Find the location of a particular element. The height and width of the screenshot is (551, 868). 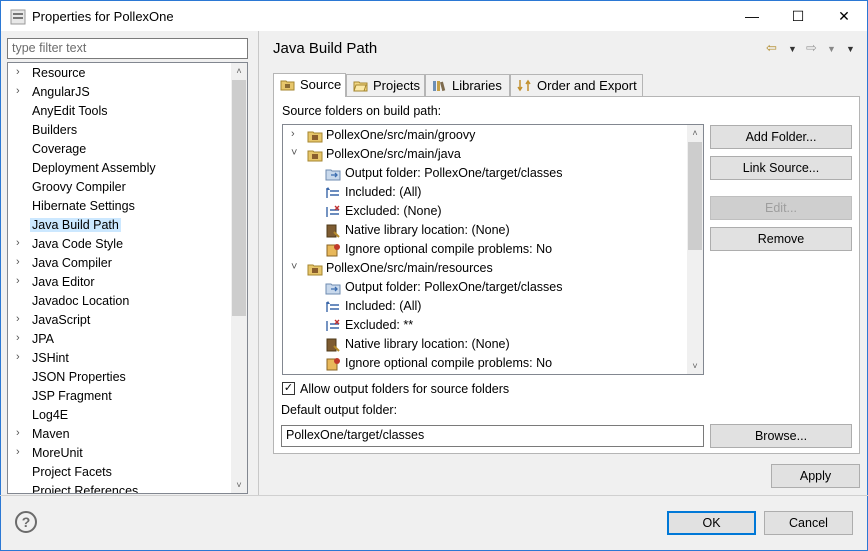

tree-item-jsp-fragment: JSP Fragment is located at coordinates (120, 396).